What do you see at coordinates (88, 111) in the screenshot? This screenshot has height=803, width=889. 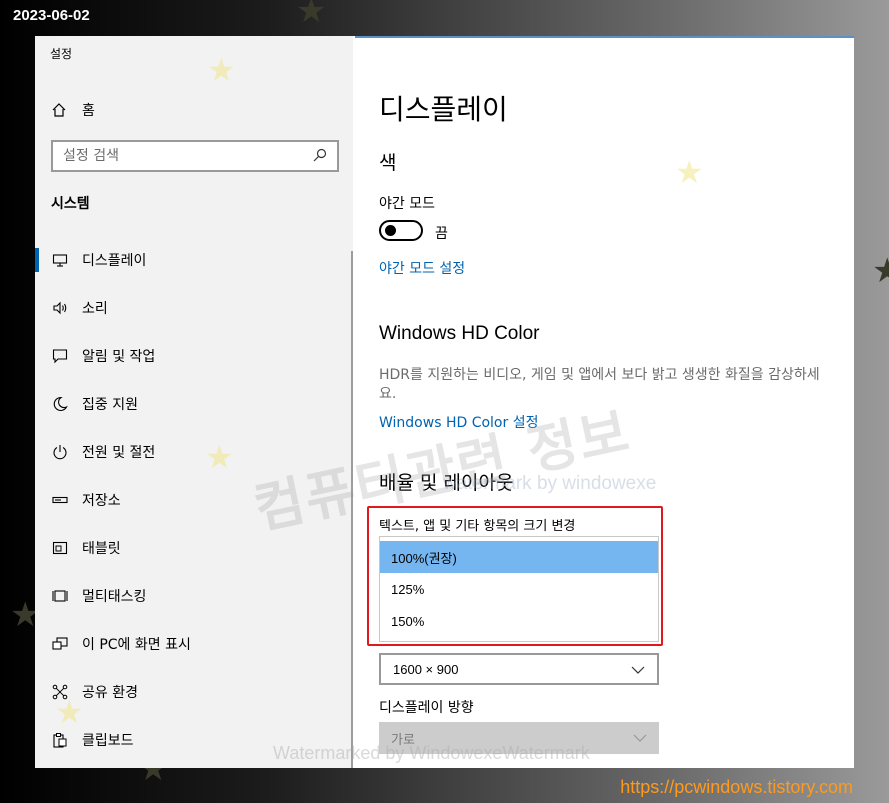 I see `home-label: 홈` at bounding box center [88, 111].